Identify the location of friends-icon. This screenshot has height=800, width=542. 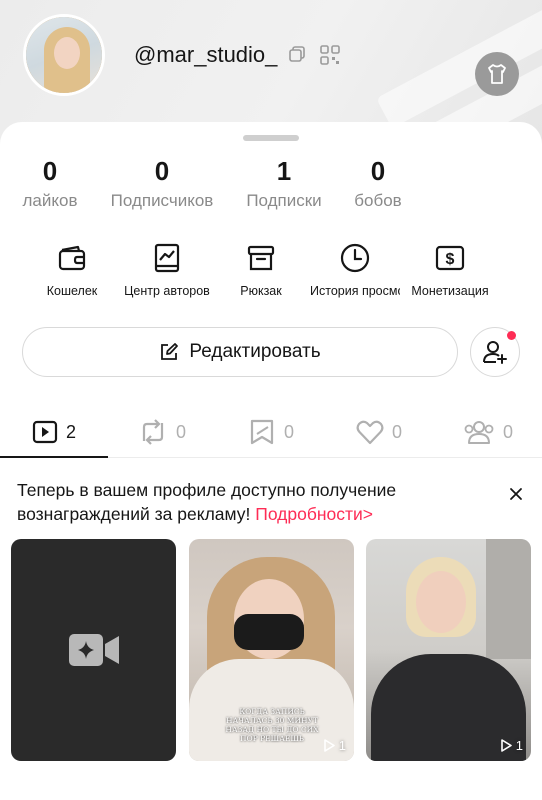
(479, 432).